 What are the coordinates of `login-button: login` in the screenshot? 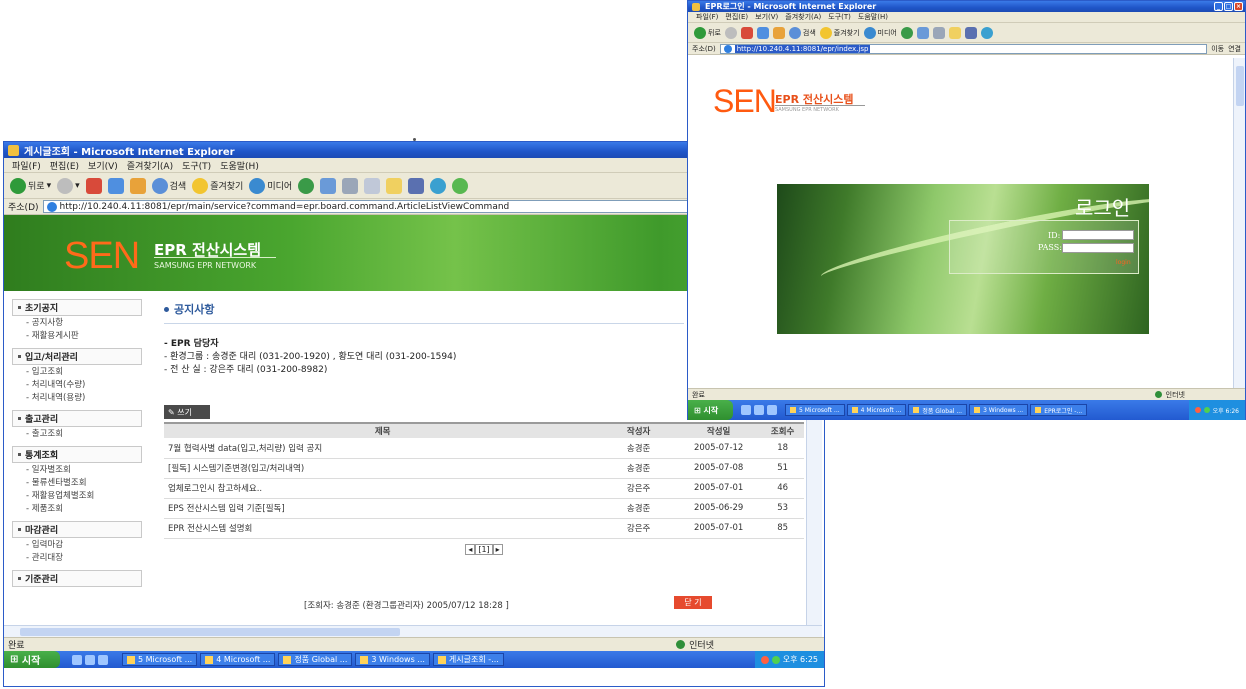 It's located at (1123, 262).